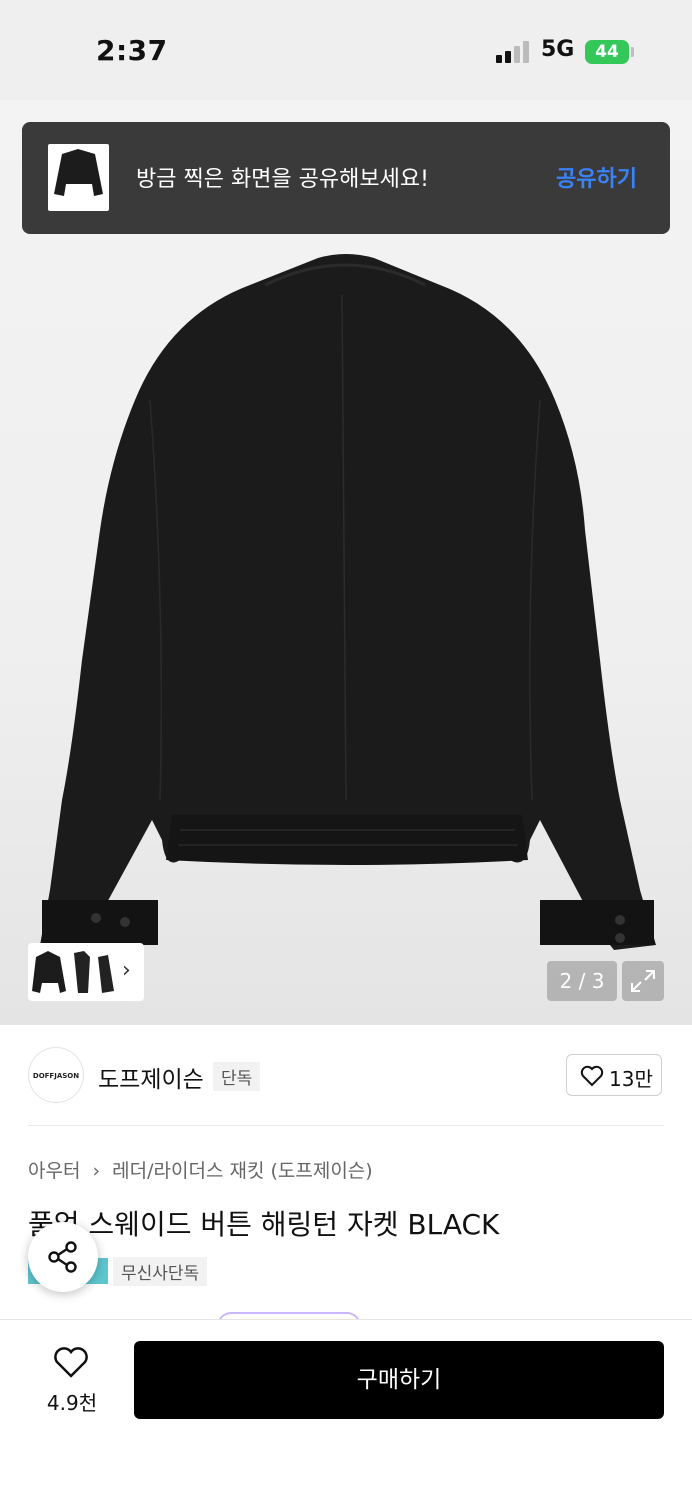 The image size is (692, 1501). I want to click on brand-name: 도프제이슨, so click(151, 1077).